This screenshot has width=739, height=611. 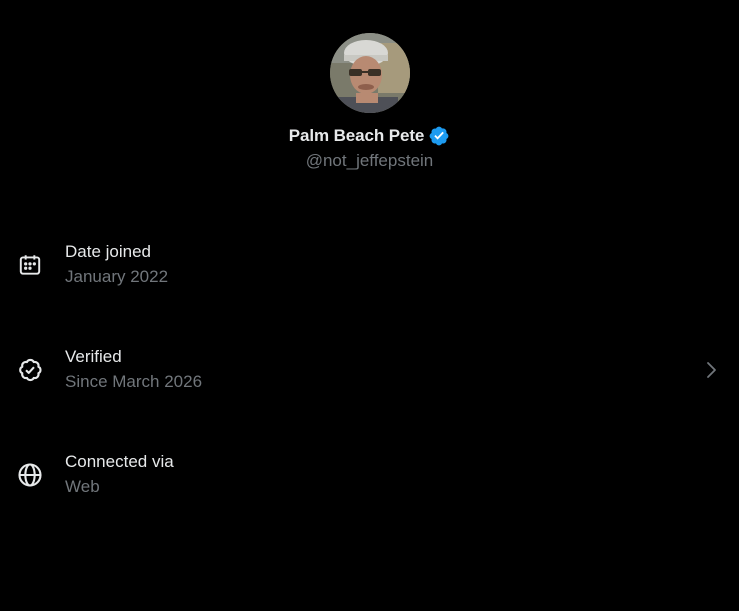 I want to click on verified-badge-icon, so click(x=439, y=136).